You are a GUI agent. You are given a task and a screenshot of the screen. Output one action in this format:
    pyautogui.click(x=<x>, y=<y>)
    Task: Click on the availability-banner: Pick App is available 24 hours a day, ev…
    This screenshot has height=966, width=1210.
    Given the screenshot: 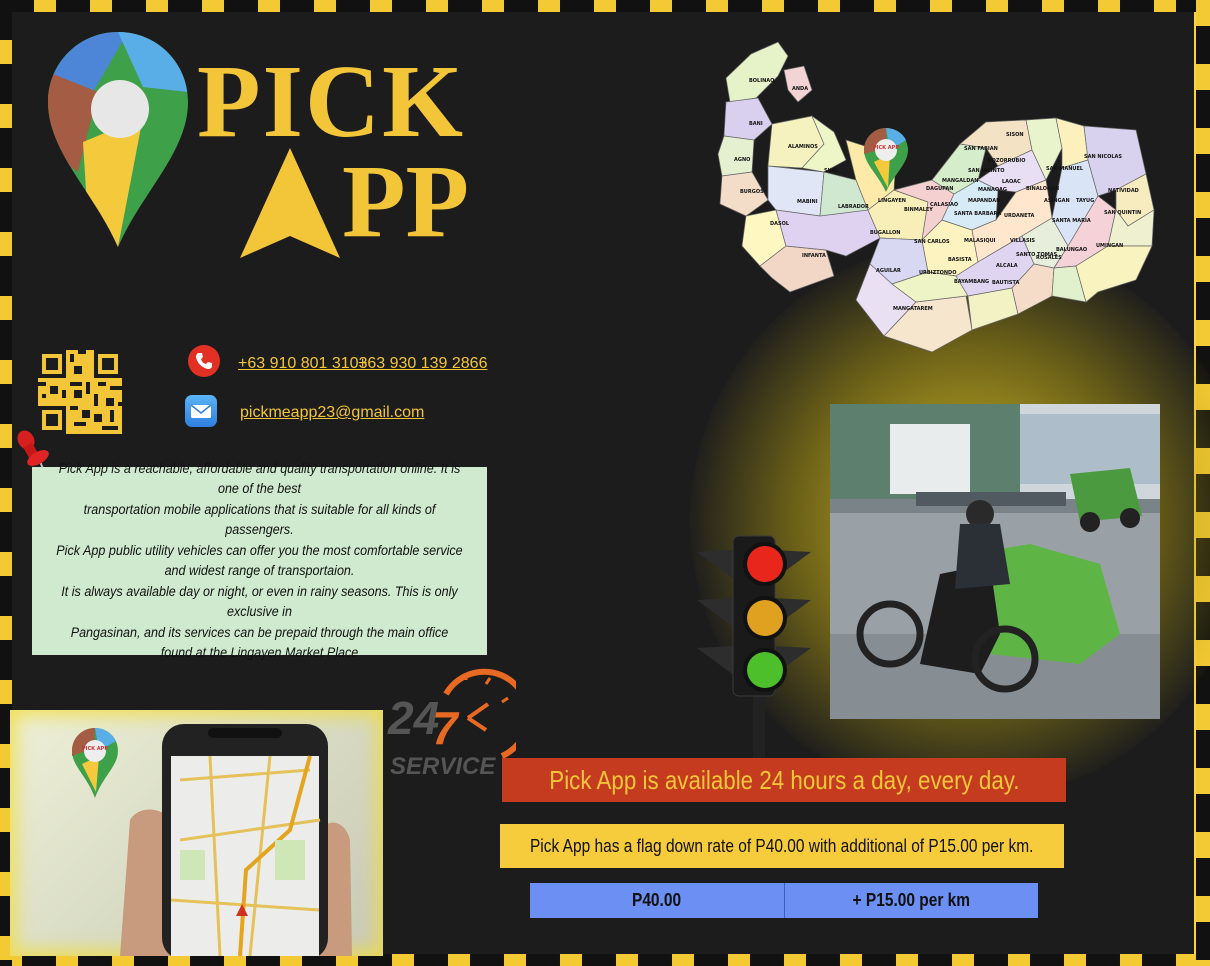 What is the action you would take?
    pyautogui.click(x=784, y=780)
    